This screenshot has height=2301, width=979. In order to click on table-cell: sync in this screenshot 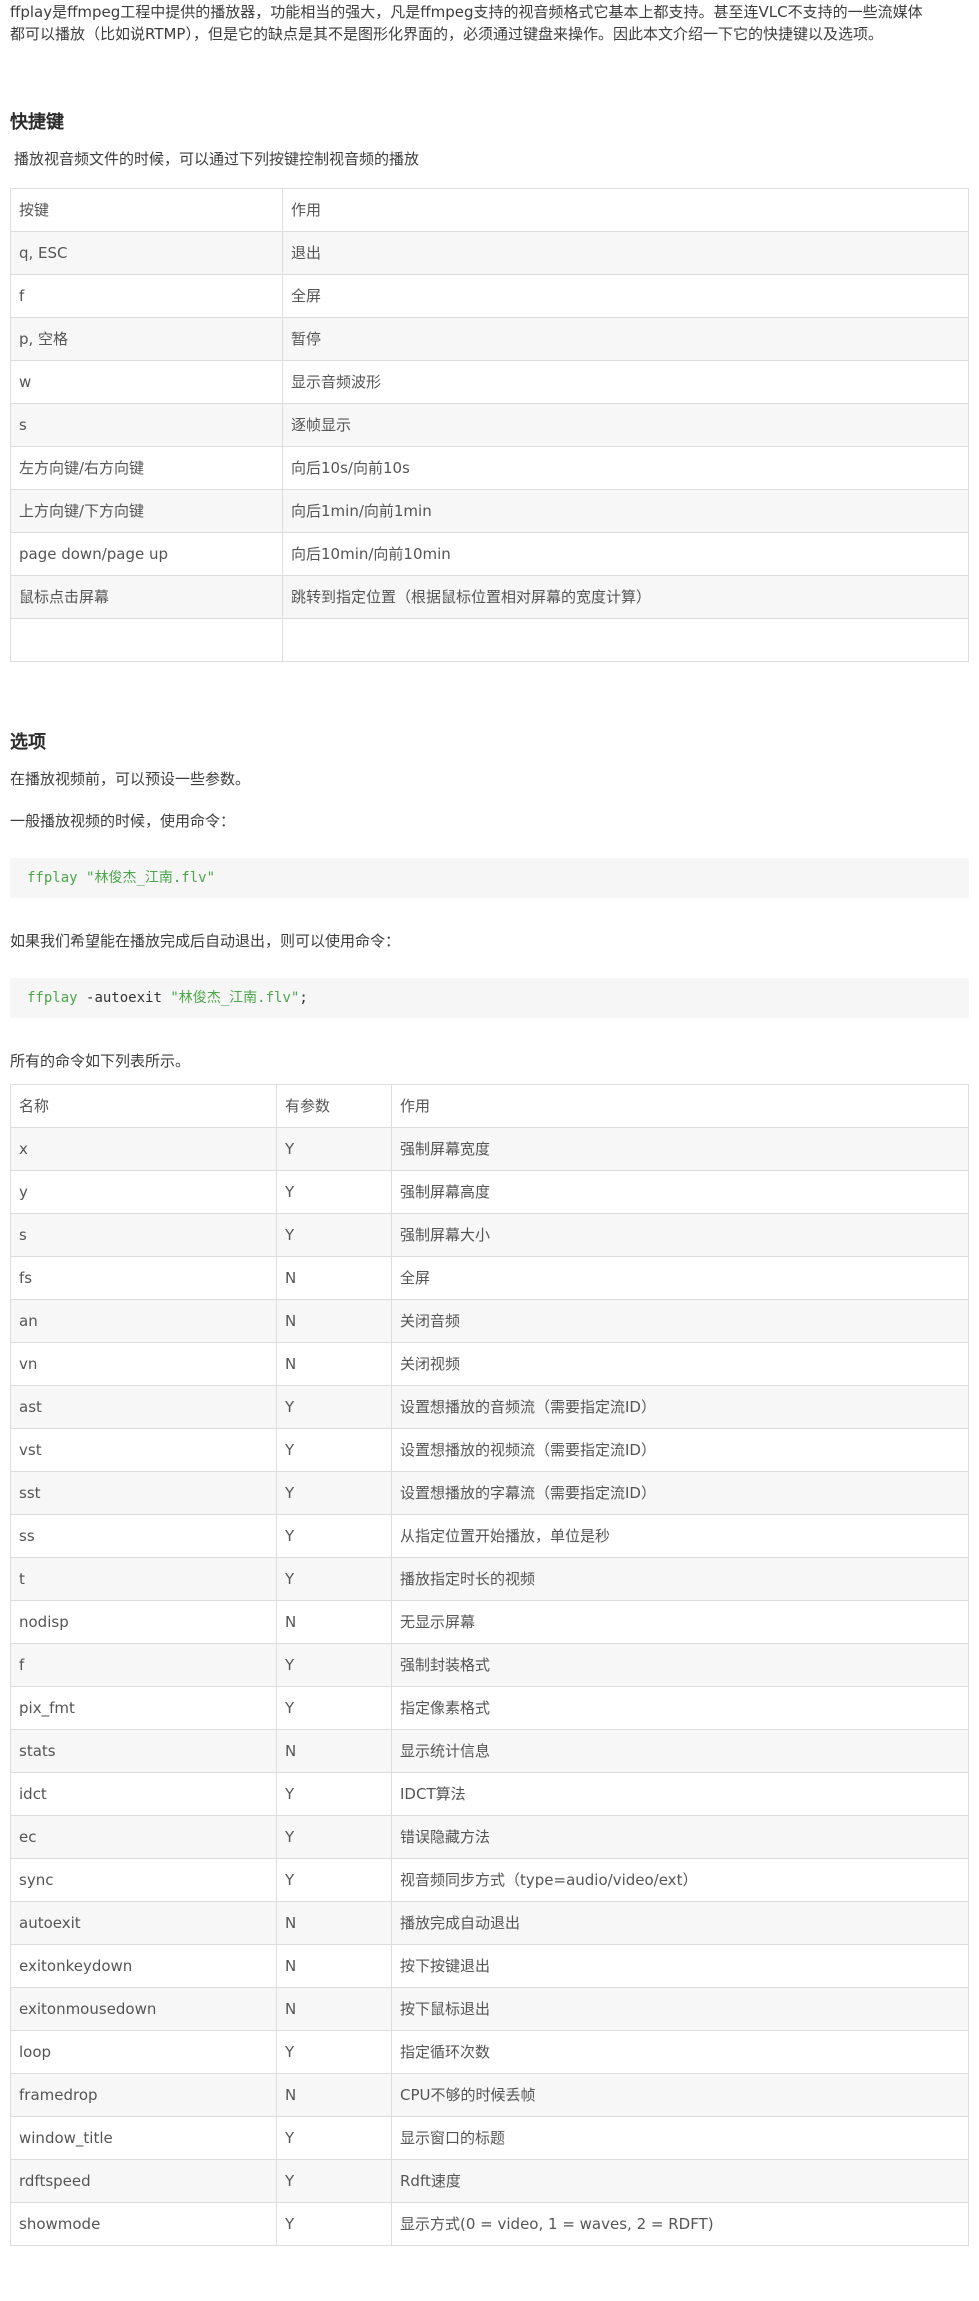, I will do `click(143, 1880)`.